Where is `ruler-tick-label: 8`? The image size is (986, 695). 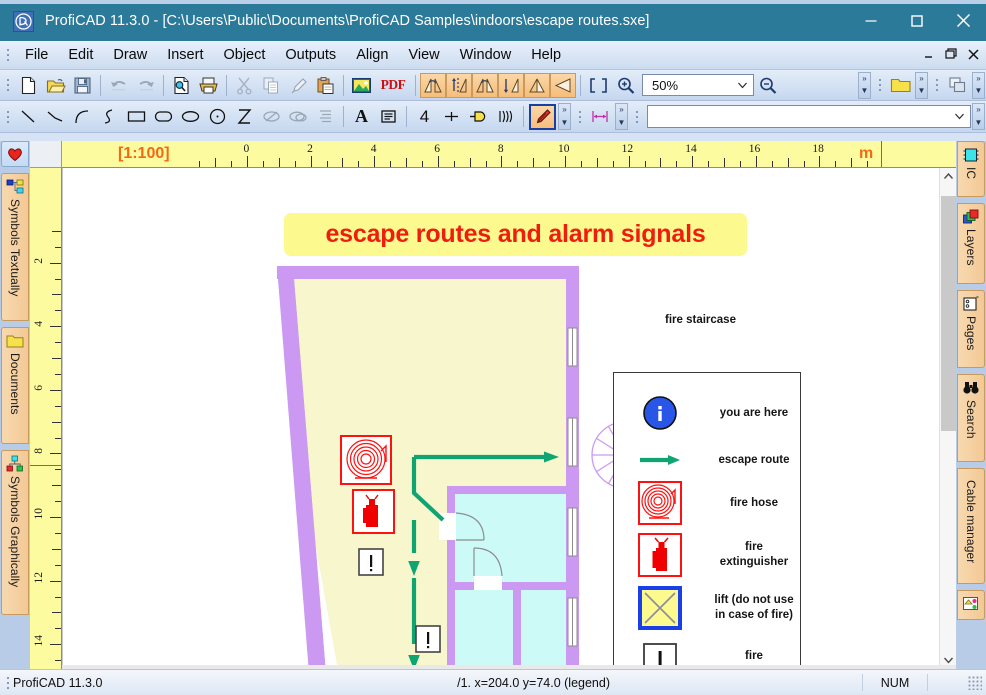
ruler-tick-label: 8 is located at coordinates (39, 451).